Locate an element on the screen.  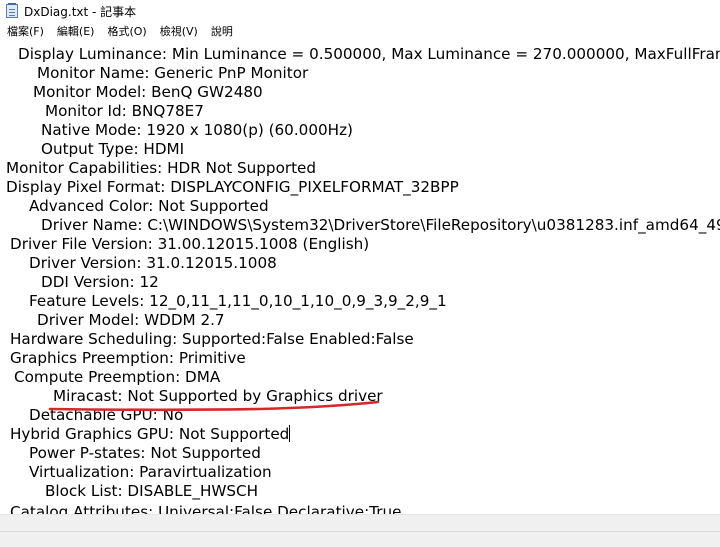
menu-file: 檔案(F) is located at coordinates (25, 32).